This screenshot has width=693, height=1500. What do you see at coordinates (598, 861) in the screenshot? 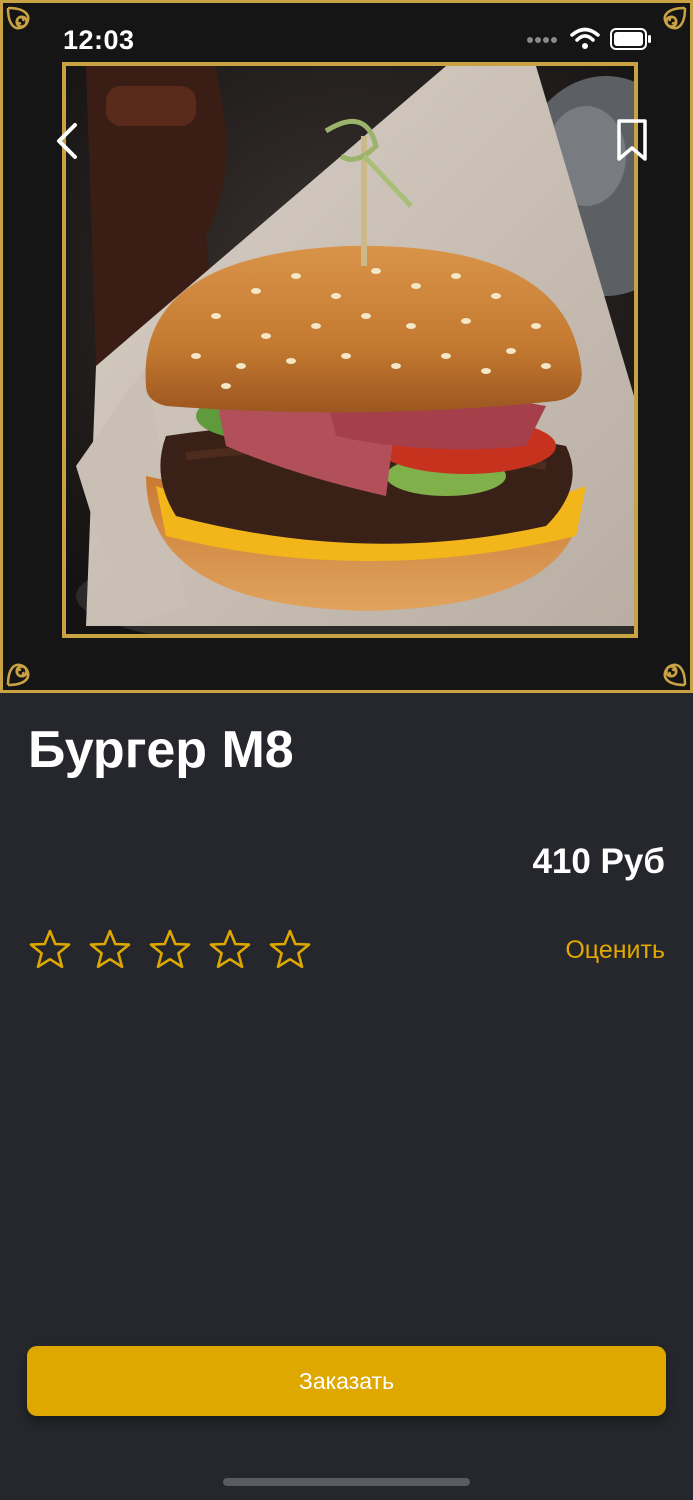
I see `product-price: 410 Руб` at bounding box center [598, 861].